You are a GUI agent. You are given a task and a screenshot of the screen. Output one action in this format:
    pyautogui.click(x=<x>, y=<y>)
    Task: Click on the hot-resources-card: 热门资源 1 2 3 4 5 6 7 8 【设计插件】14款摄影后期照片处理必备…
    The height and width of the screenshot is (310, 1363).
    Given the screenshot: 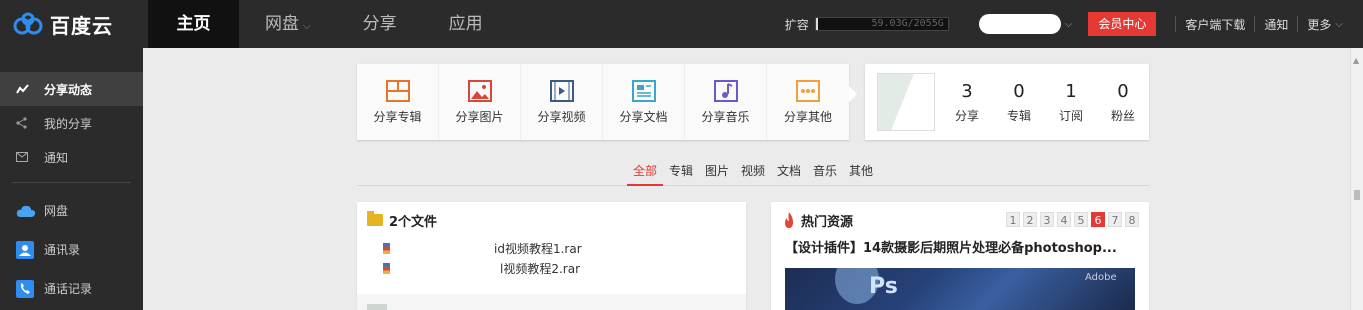 What is the action you would take?
    pyautogui.click(x=960, y=256)
    